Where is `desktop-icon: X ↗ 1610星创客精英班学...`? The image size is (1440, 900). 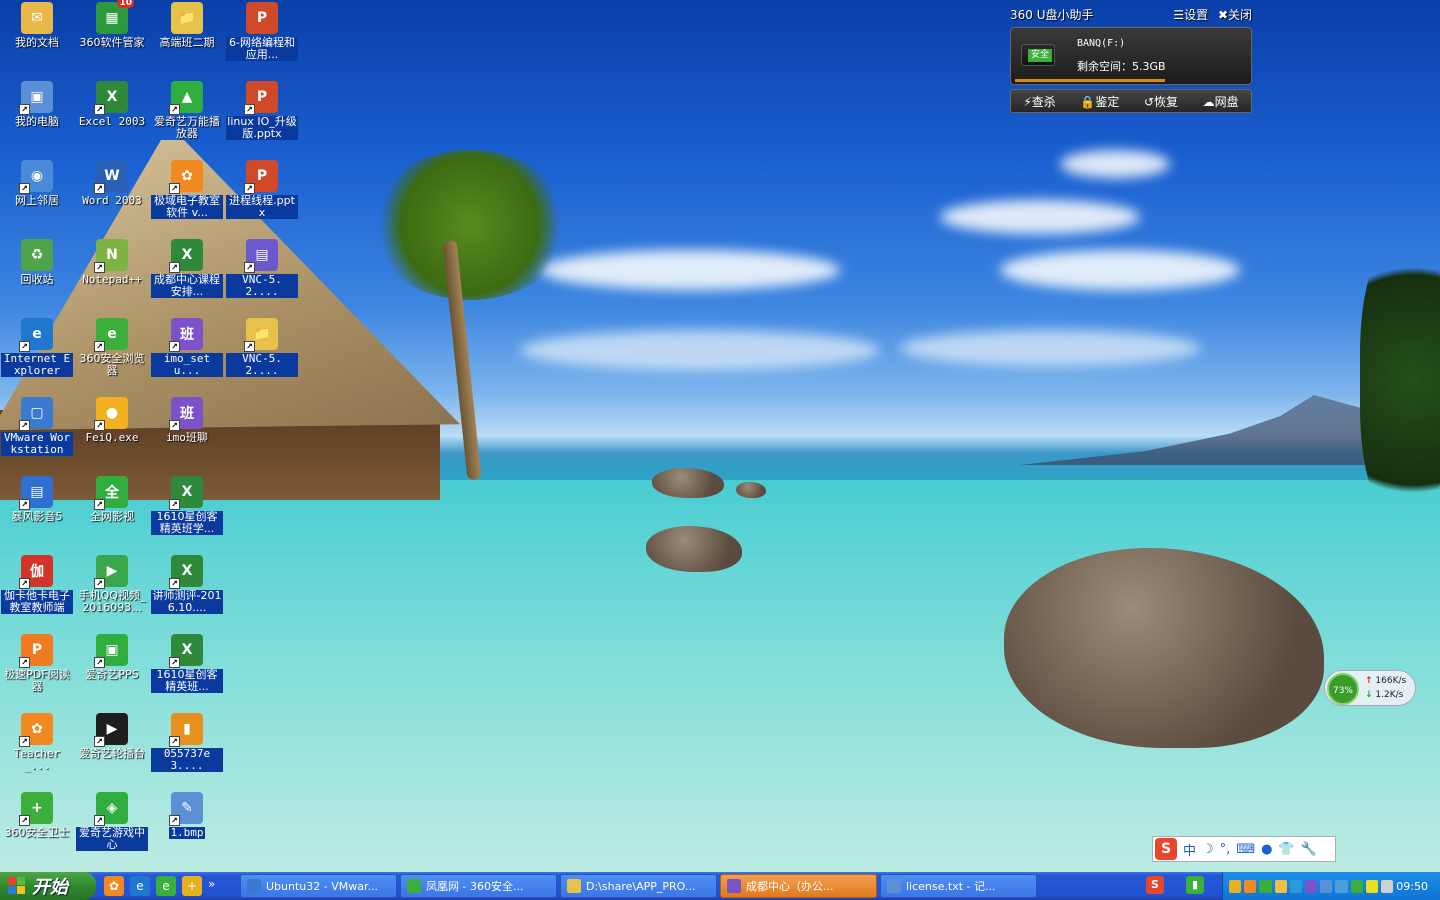
desktop-icon: X ↗ 1610星创客精英班学... is located at coordinates (187, 514).